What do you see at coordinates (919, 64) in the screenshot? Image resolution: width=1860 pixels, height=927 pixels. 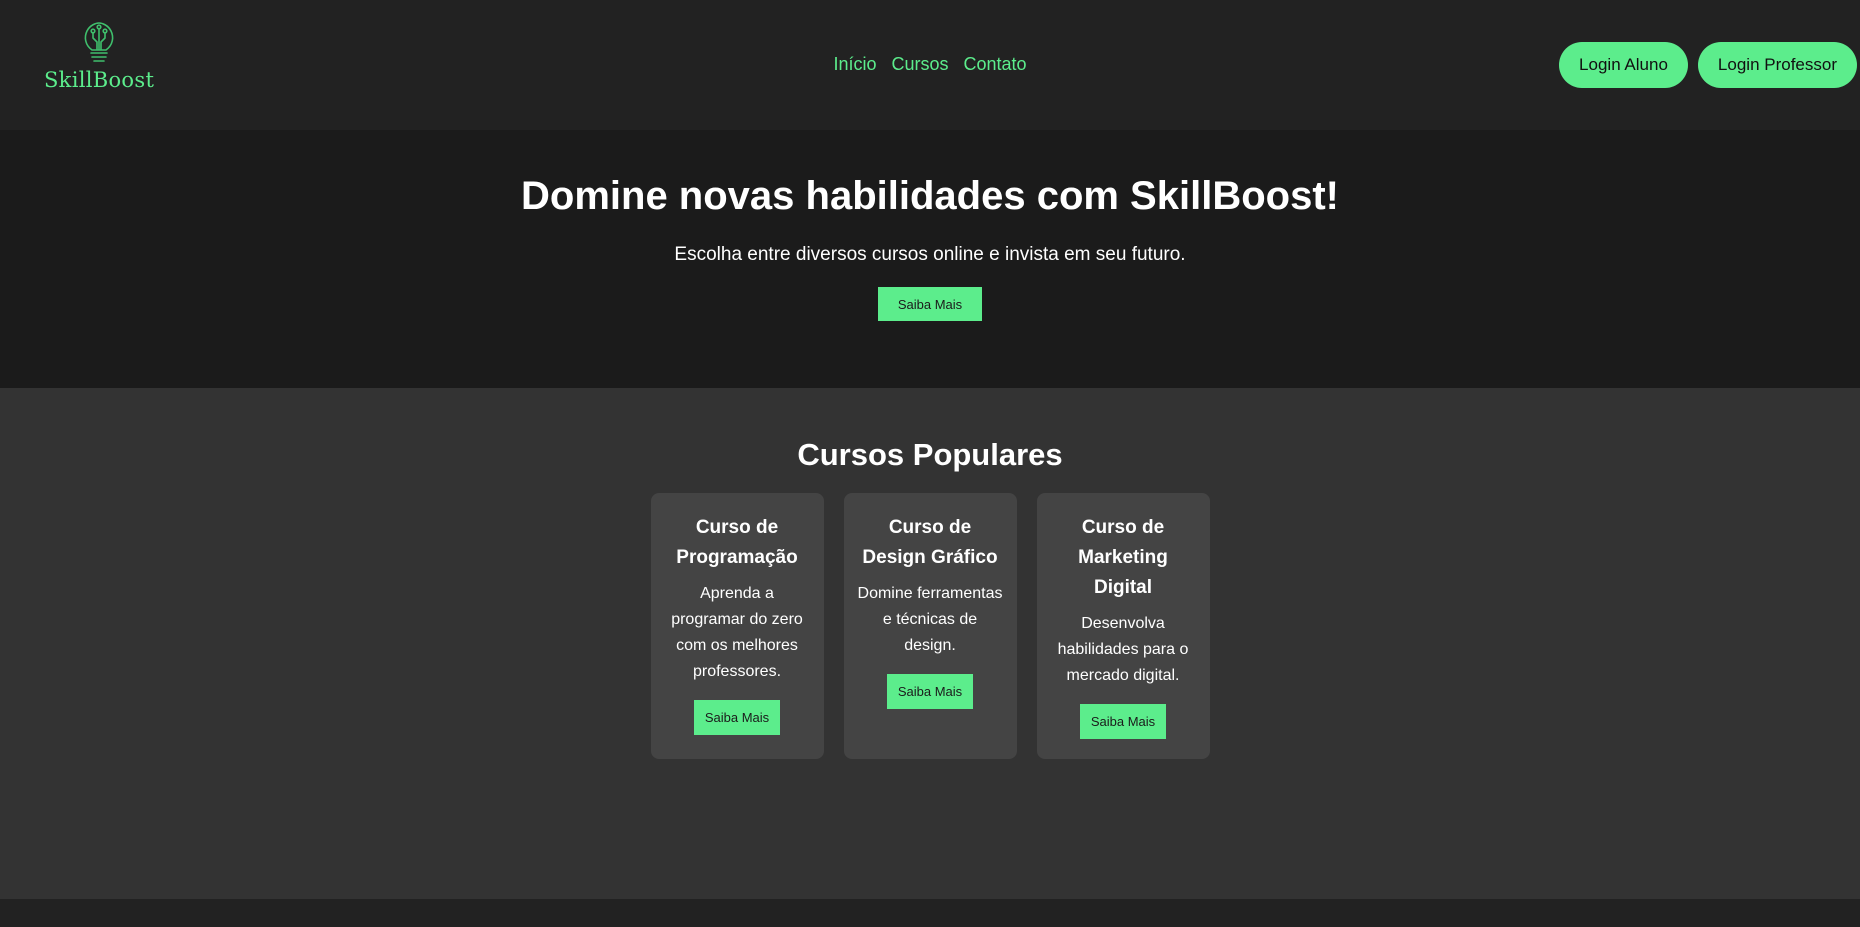 I see `nav-item-cursos: Cursos` at bounding box center [919, 64].